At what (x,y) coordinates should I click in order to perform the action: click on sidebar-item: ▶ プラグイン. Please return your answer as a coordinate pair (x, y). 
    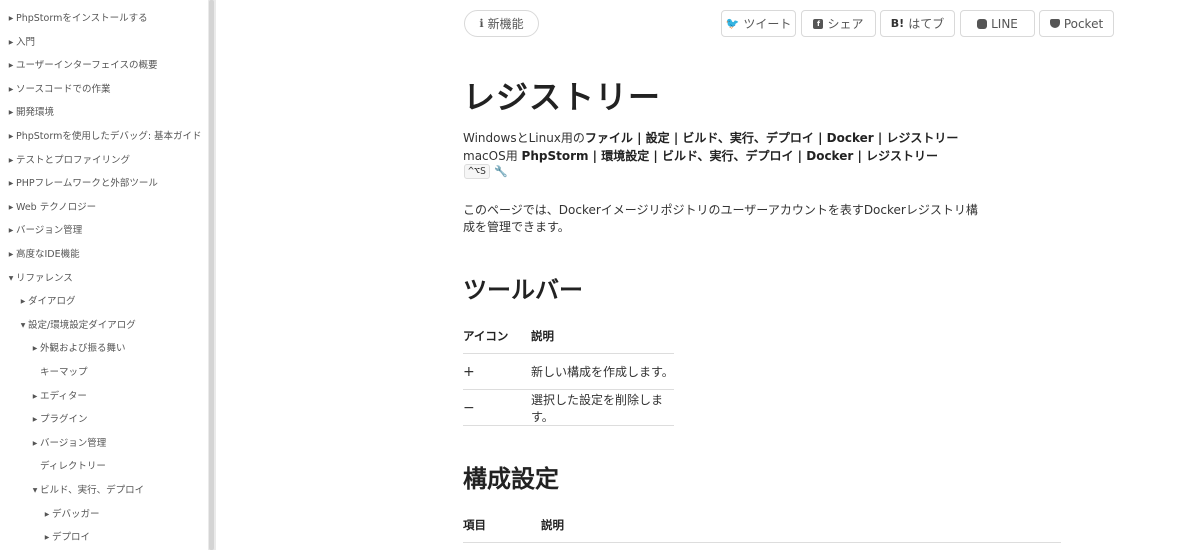
    Looking at the image, I should click on (59, 420).